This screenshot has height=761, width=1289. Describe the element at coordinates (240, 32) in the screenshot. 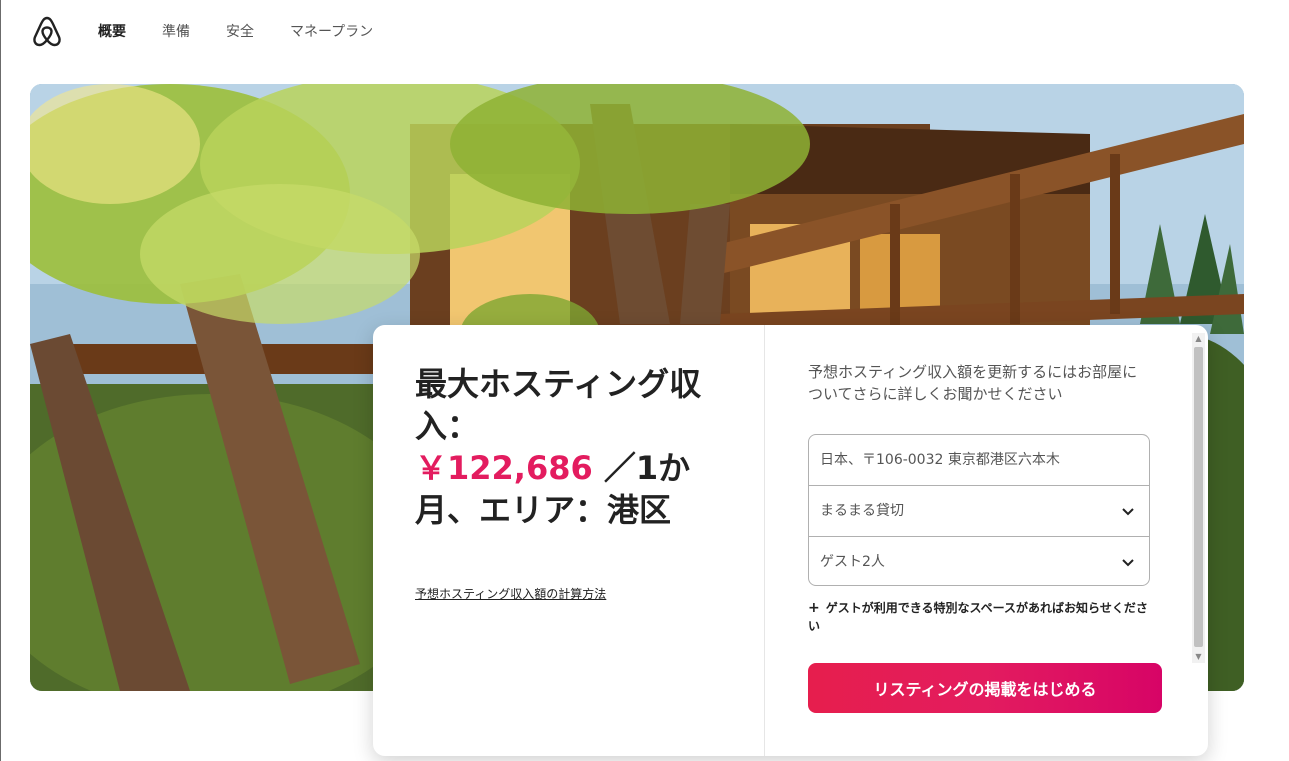

I see `tab-safety: 安全` at that location.